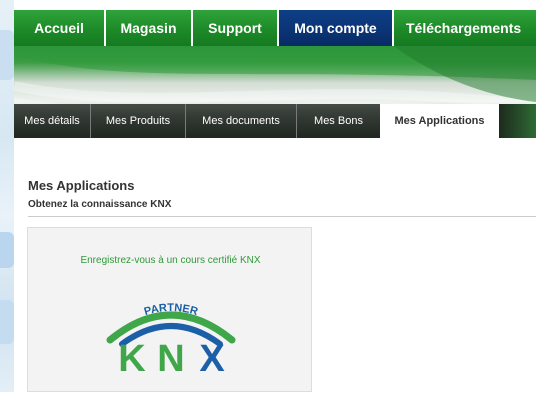 This screenshot has height=393, width=536. What do you see at coordinates (149, 28) in the screenshot?
I see `nav-magasin: Magasin` at bounding box center [149, 28].